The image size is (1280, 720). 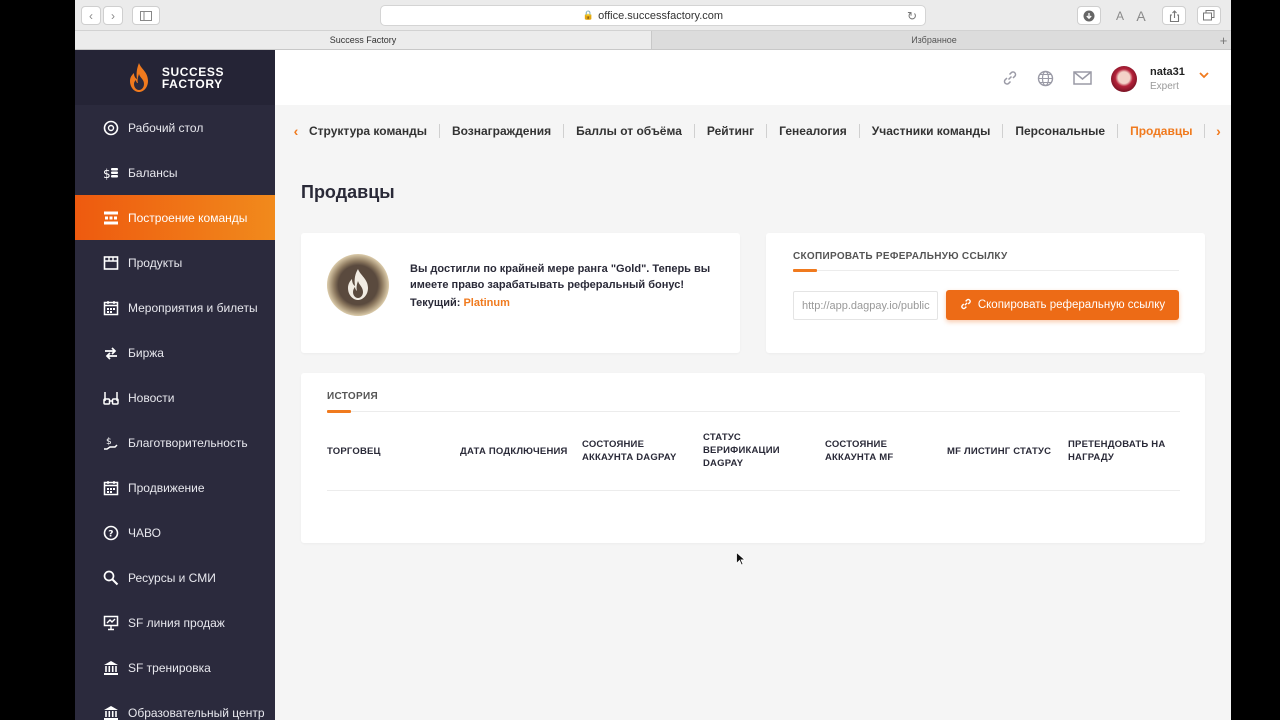 I want to click on reload-icon: ↻, so click(x=912, y=16).